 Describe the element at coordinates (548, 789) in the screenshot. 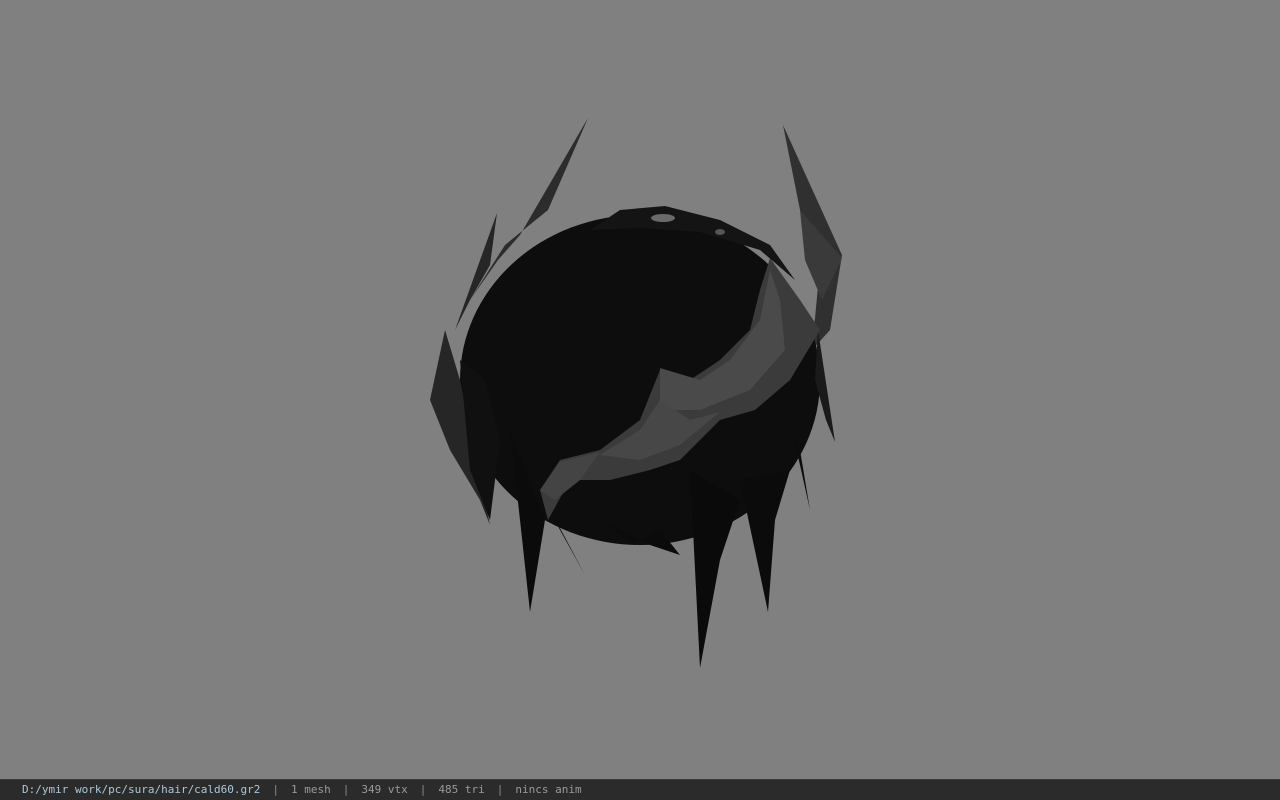

I see `animation-status: nincs anim` at that location.